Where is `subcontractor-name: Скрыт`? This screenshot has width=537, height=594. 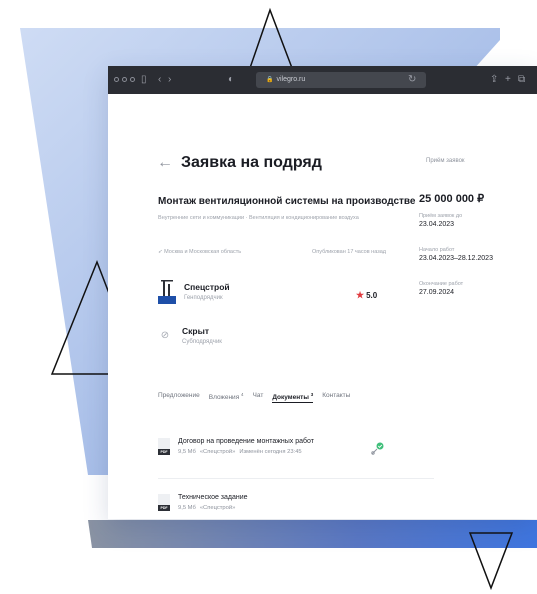 subcontractor-name: Скрыт is located at coordinates (196, 331).